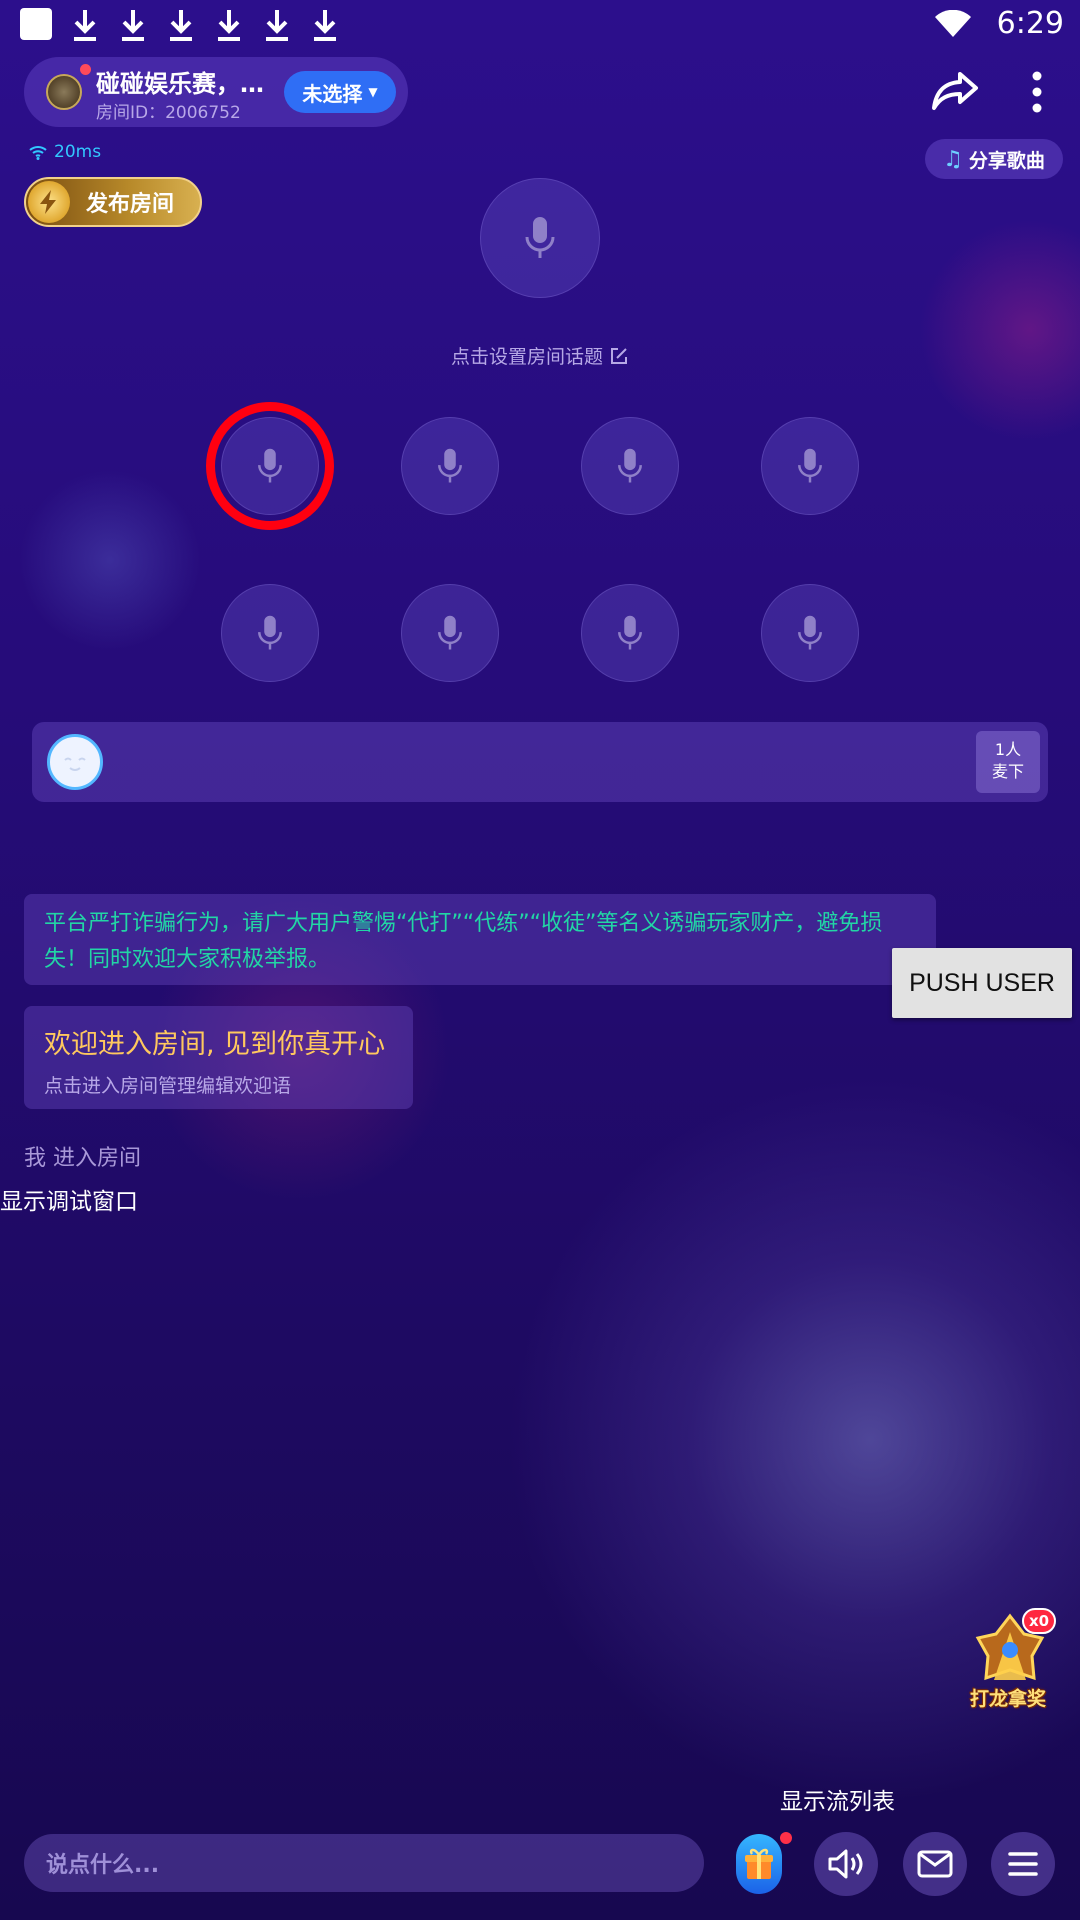 The width and height of the screenshot is (1080, 1920). I want to click on status-time: 6:29, so click(1030, 23).